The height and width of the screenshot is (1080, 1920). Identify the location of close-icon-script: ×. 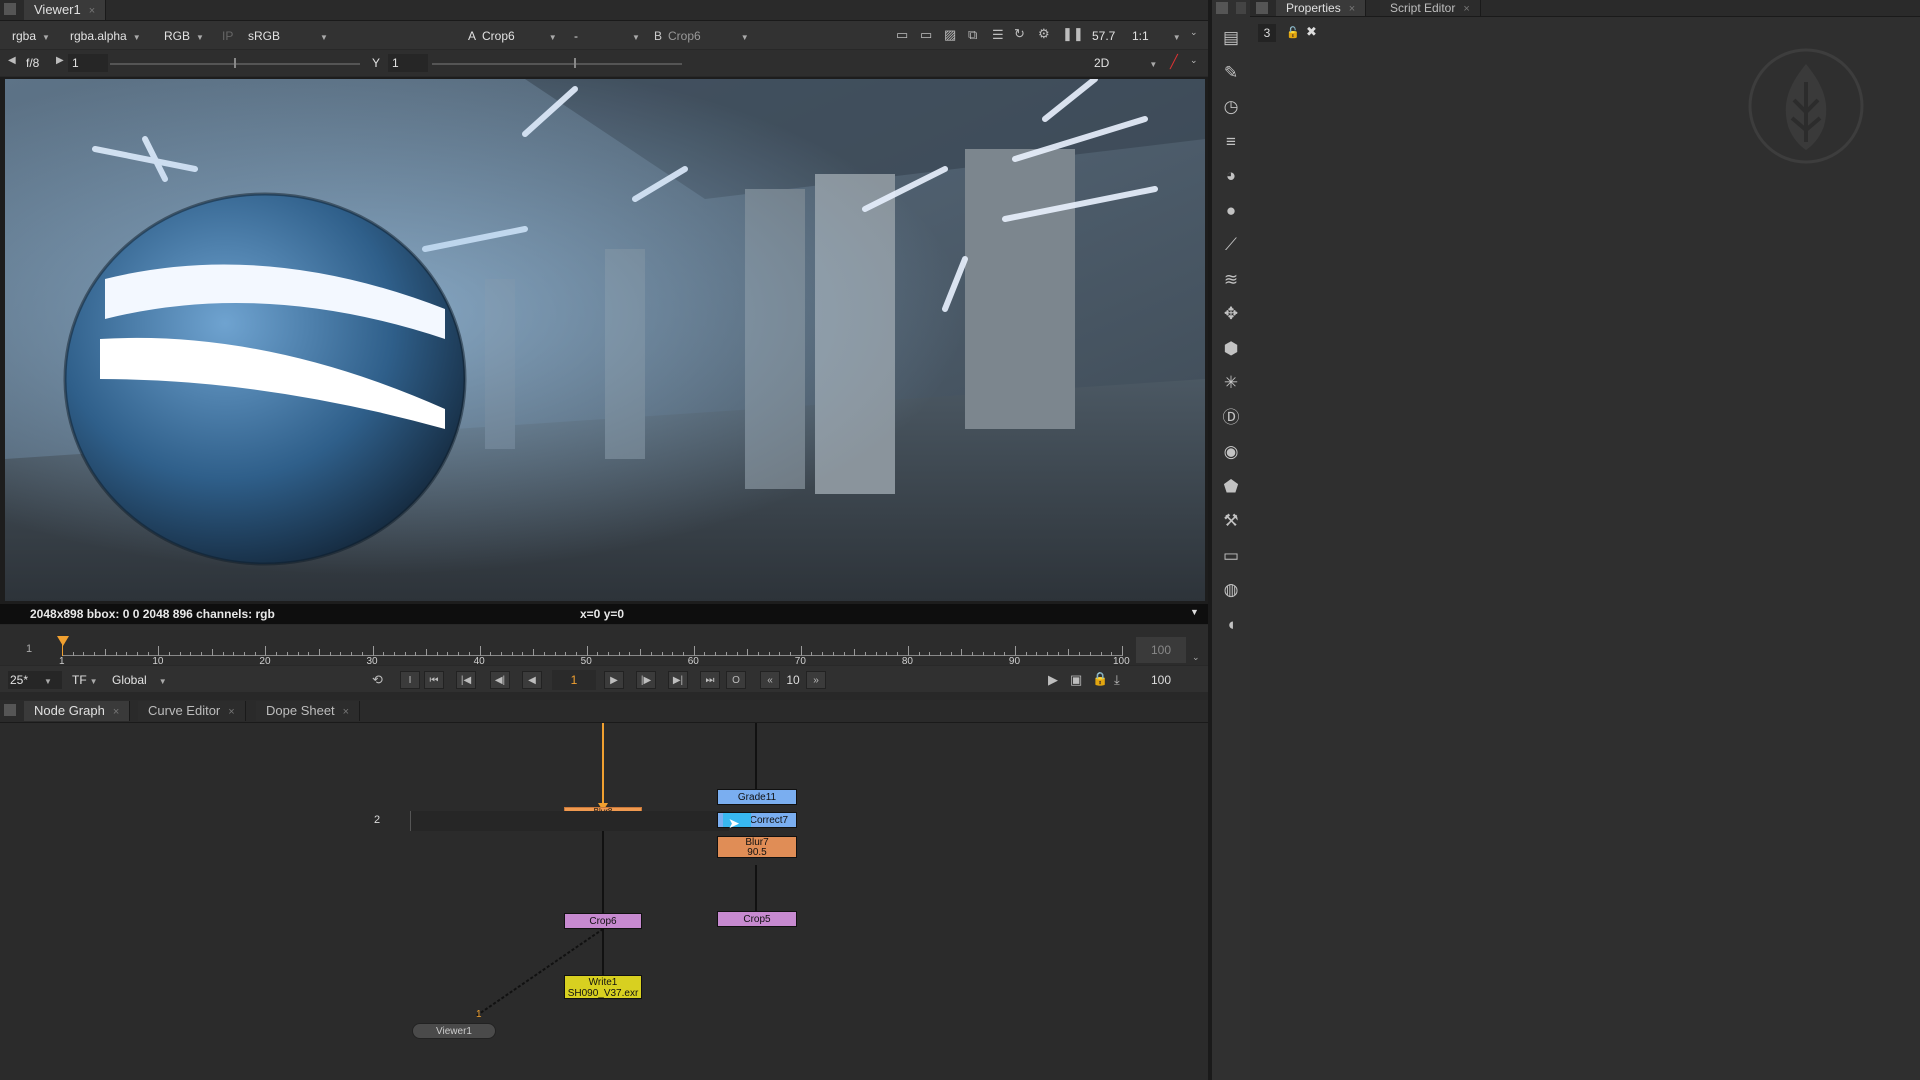
(1466, 9).